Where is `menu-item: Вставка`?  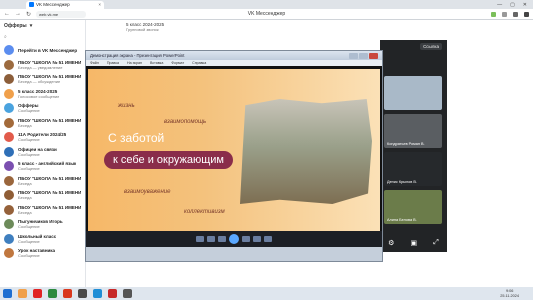
menu-item: Вставка is located at coordinates (156, 63).